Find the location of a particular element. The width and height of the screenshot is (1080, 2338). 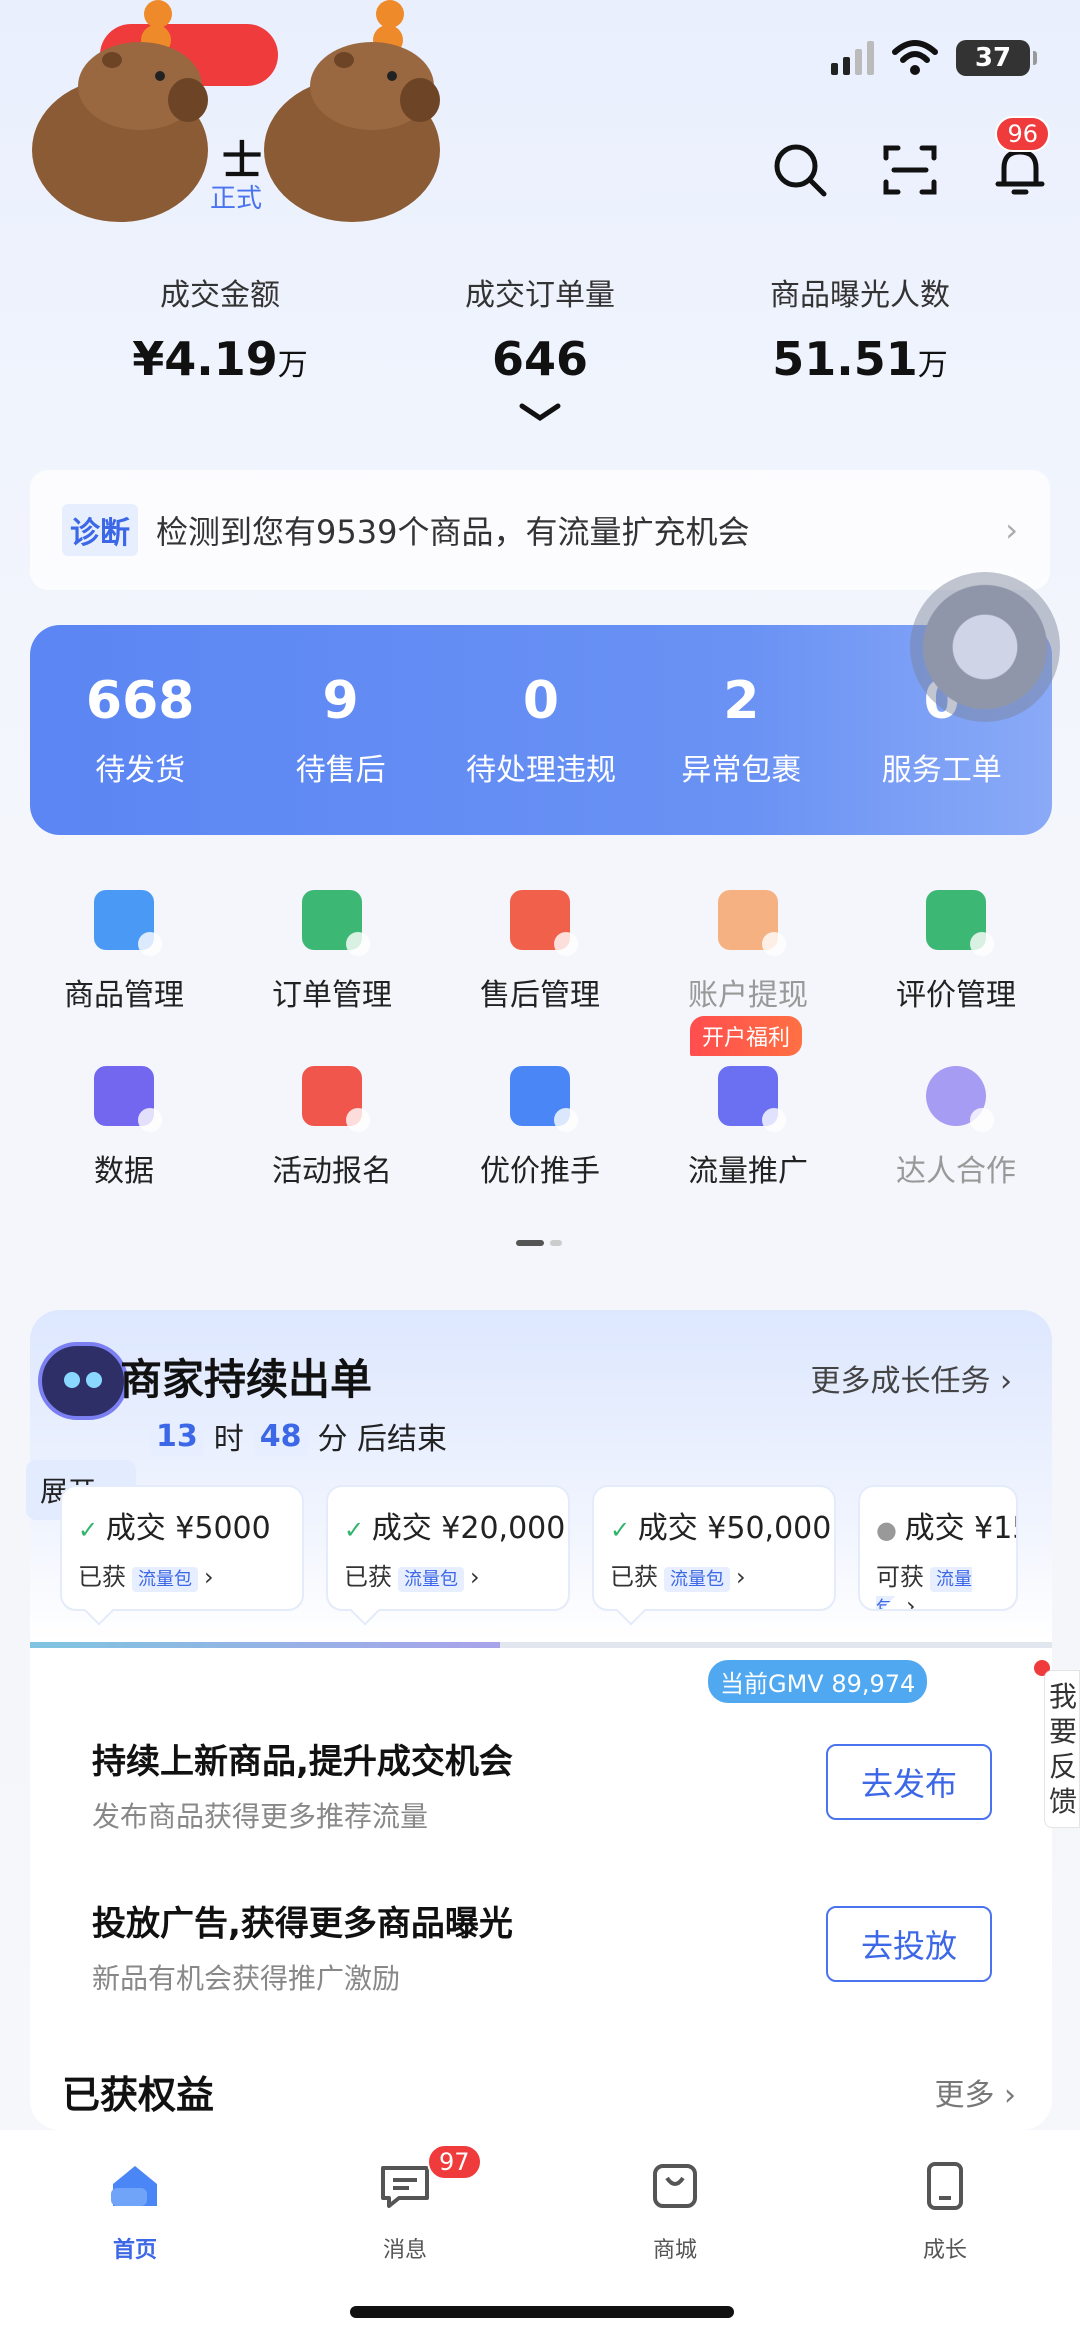

feedback-button: 我要反馈 is located at coordinates (1062, 1749).